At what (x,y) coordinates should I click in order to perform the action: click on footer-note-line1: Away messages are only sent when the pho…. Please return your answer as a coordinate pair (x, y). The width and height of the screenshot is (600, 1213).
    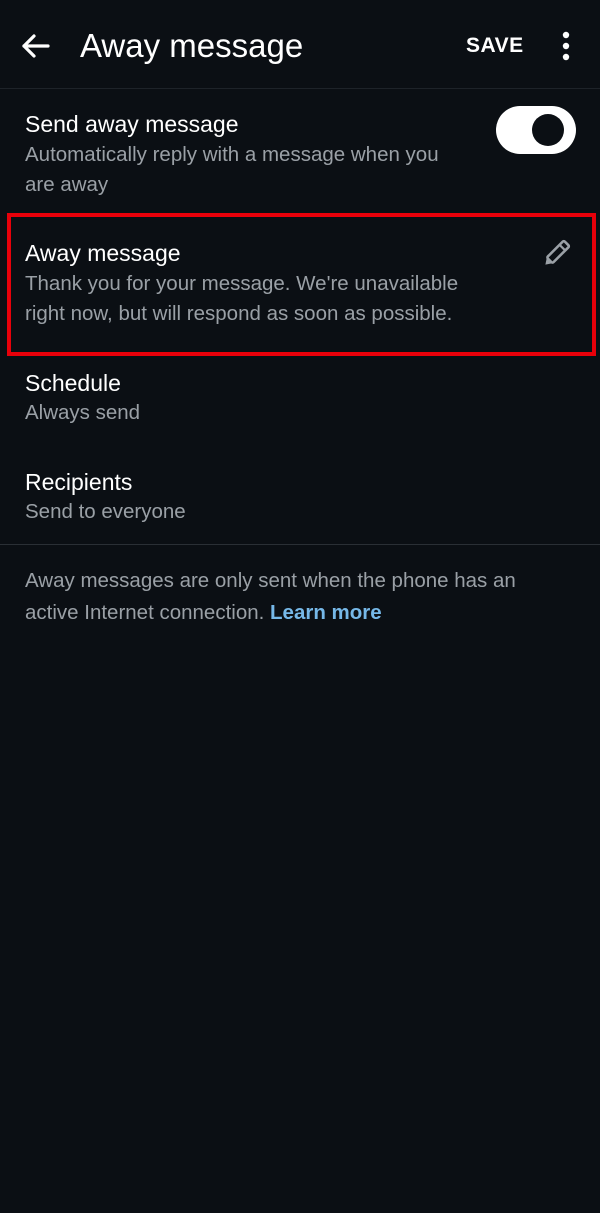
    Looking at the image, I should click on (270, 580).